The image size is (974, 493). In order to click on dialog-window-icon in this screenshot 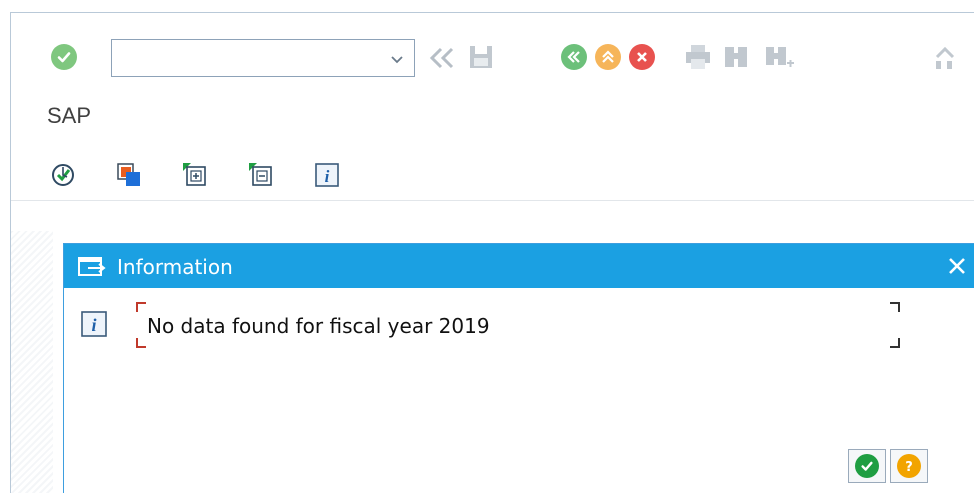, I will do `click(92, 266)`.